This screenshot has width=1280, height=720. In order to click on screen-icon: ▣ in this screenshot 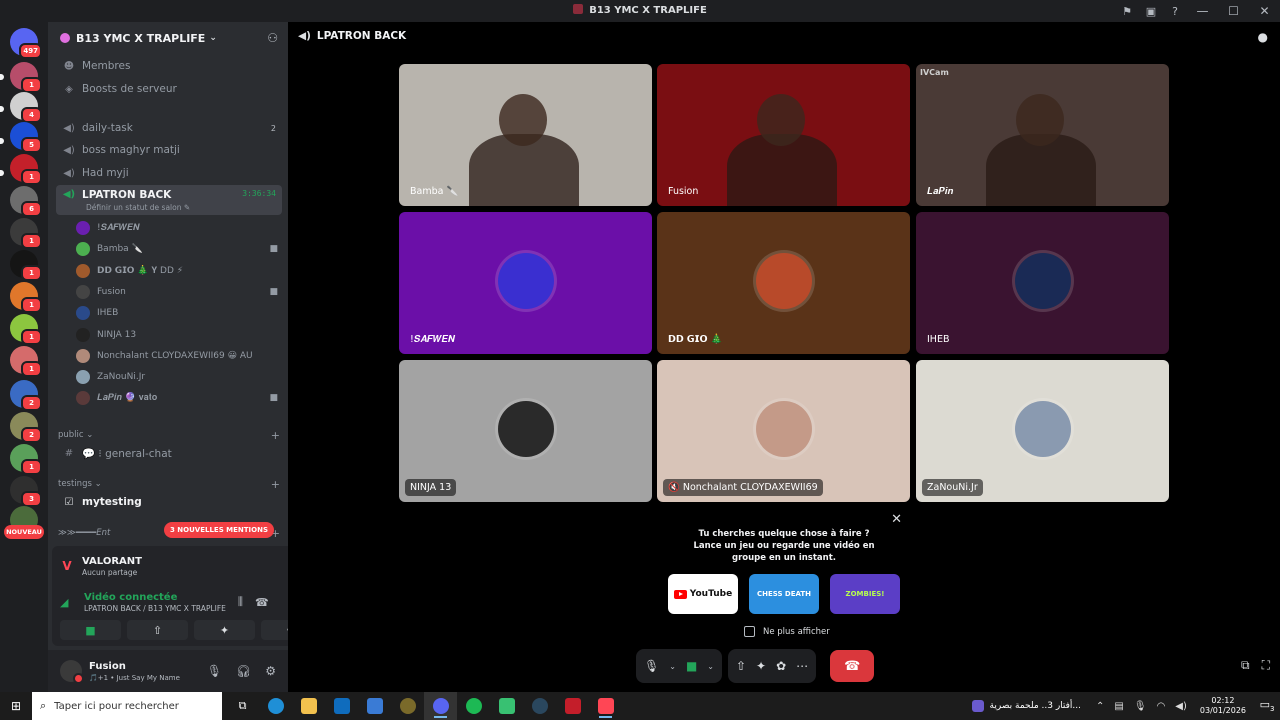, I will do `click(1151, 11)`.